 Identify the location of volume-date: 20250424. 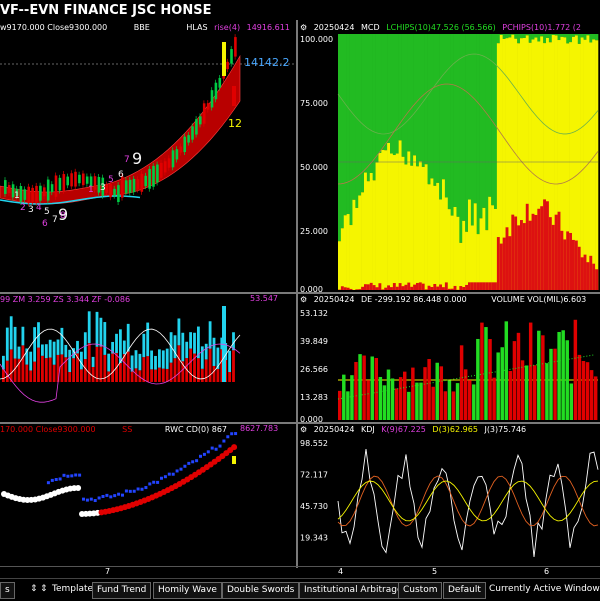
(334, 299).